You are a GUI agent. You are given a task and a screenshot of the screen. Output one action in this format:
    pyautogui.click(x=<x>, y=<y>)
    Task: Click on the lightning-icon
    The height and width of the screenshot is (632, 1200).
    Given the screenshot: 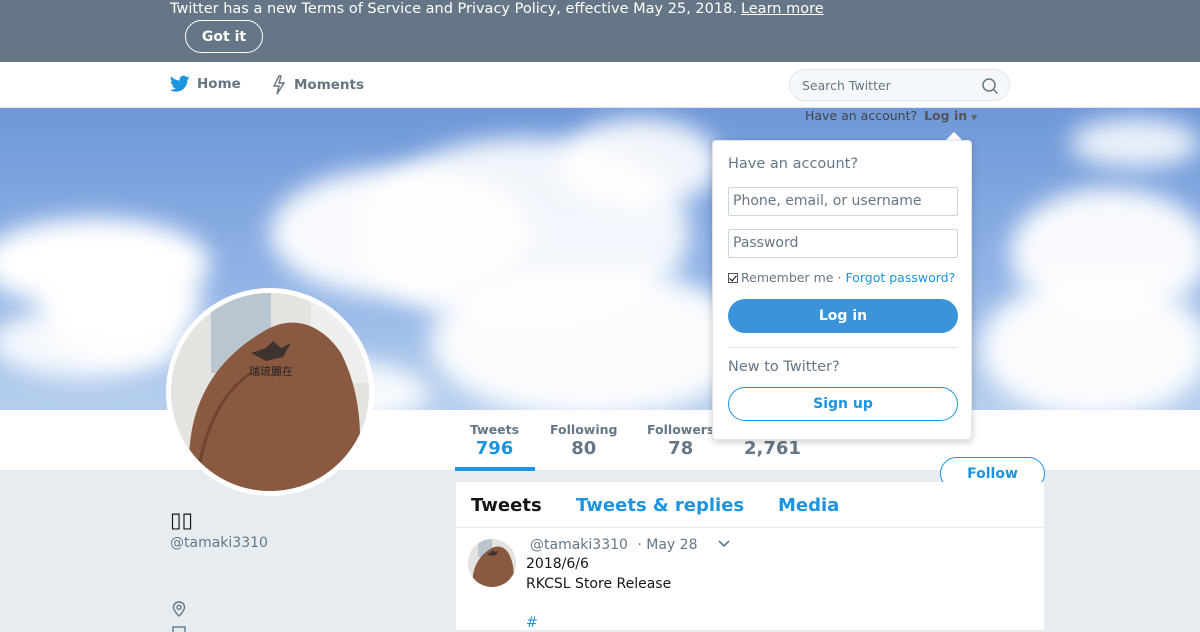 What is the action you would take?
    pyautogui.click(x=279, y=85)
    